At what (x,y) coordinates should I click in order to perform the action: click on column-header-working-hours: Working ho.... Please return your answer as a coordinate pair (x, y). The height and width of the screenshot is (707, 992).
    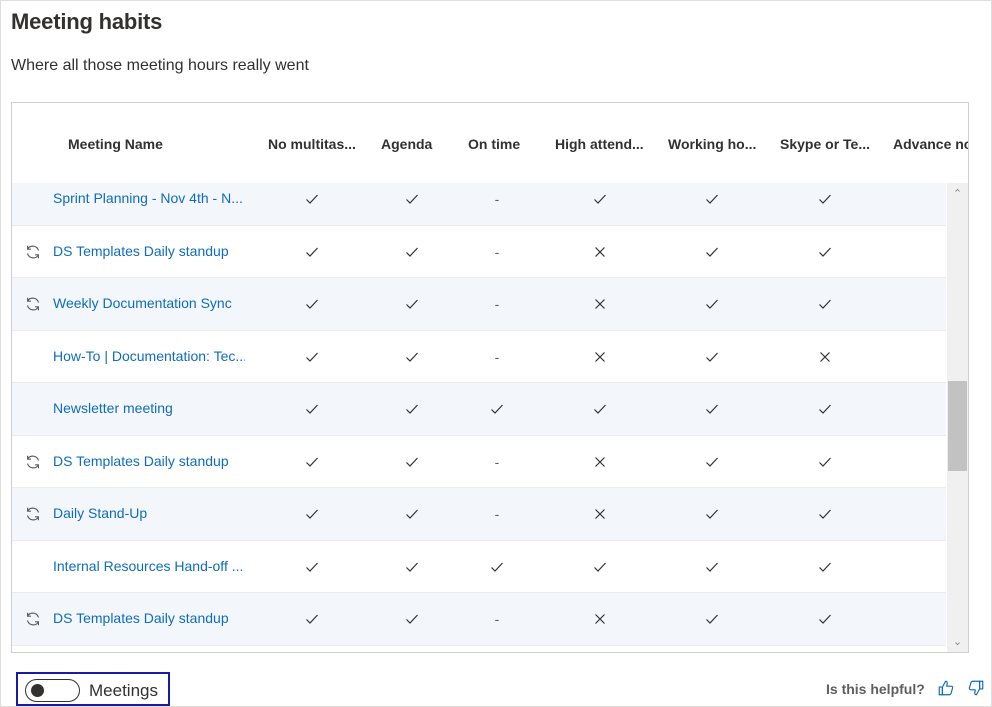
    Looking at the image, I should click on (713, 144).